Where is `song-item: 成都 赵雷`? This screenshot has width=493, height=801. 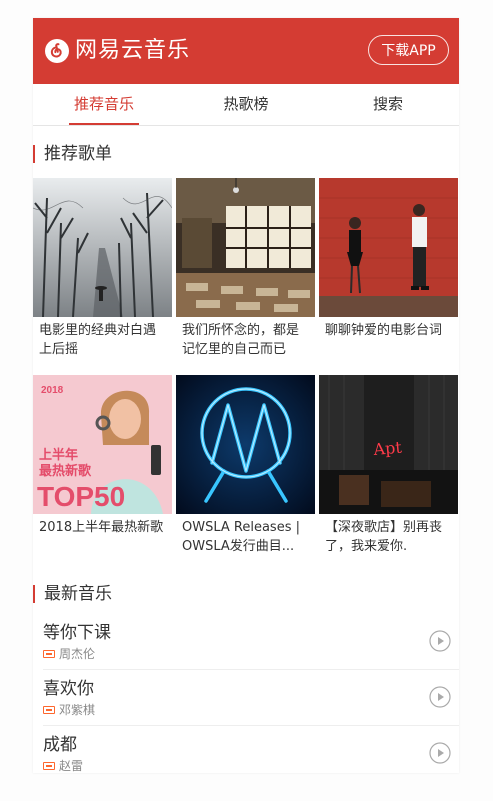
song-item: 成都 赵雷 is located at coordinates (251, 749).